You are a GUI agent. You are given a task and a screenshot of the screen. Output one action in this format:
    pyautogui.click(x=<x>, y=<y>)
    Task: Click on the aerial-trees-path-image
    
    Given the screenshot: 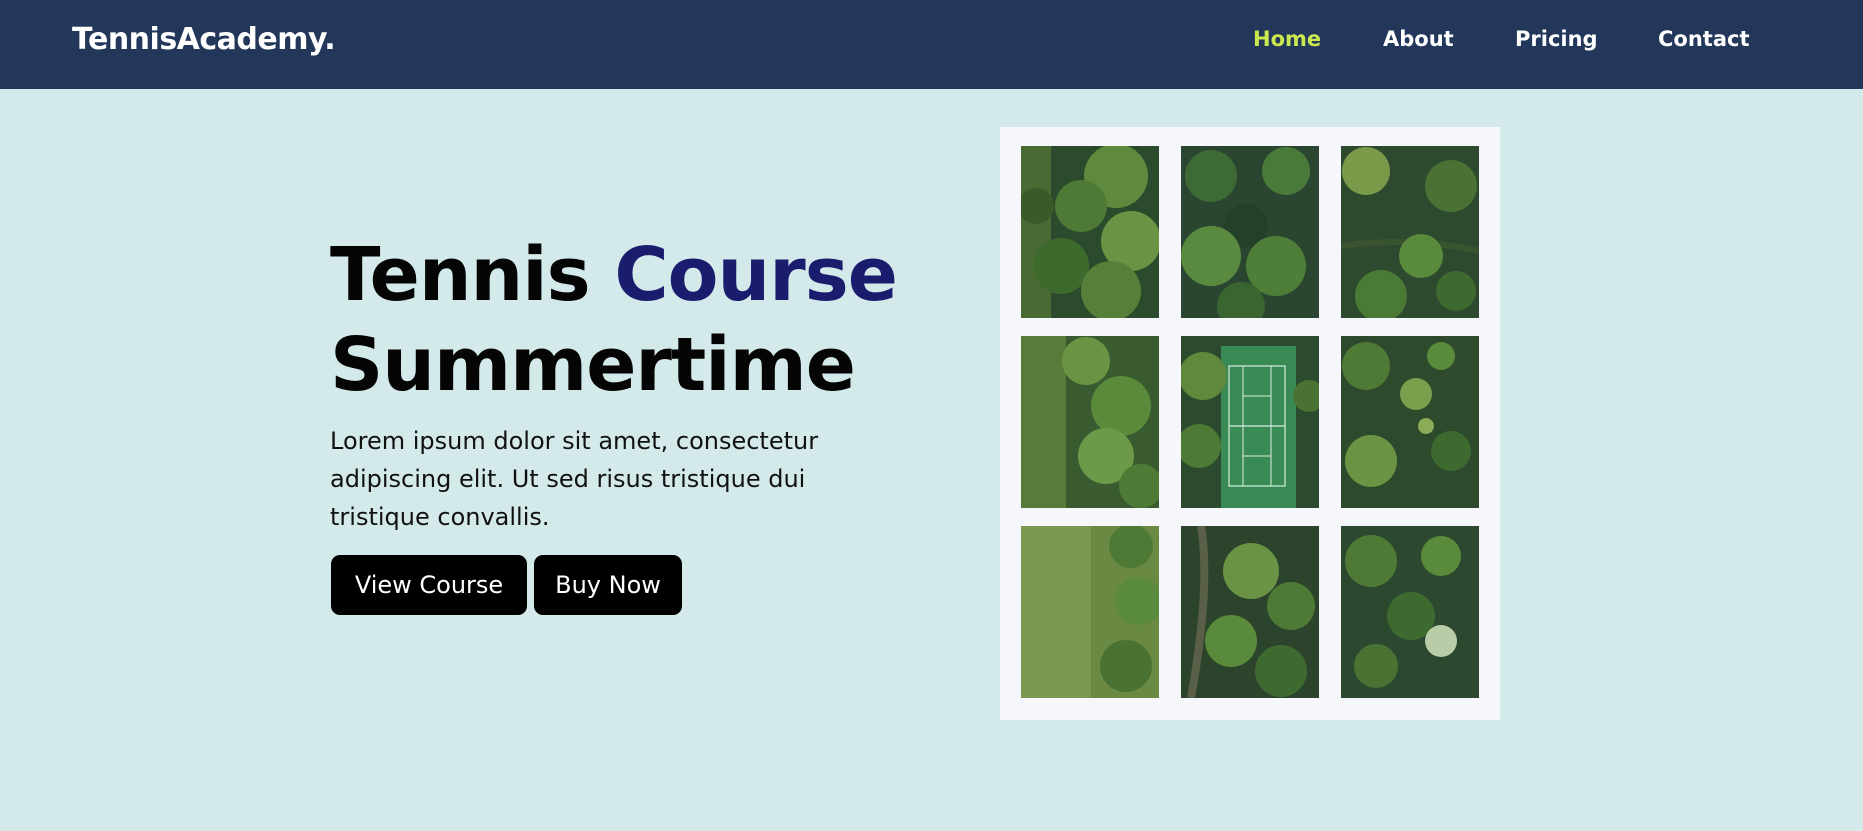 What is the action you would take?
    pyautogui.click(x=1250, y=612)
    